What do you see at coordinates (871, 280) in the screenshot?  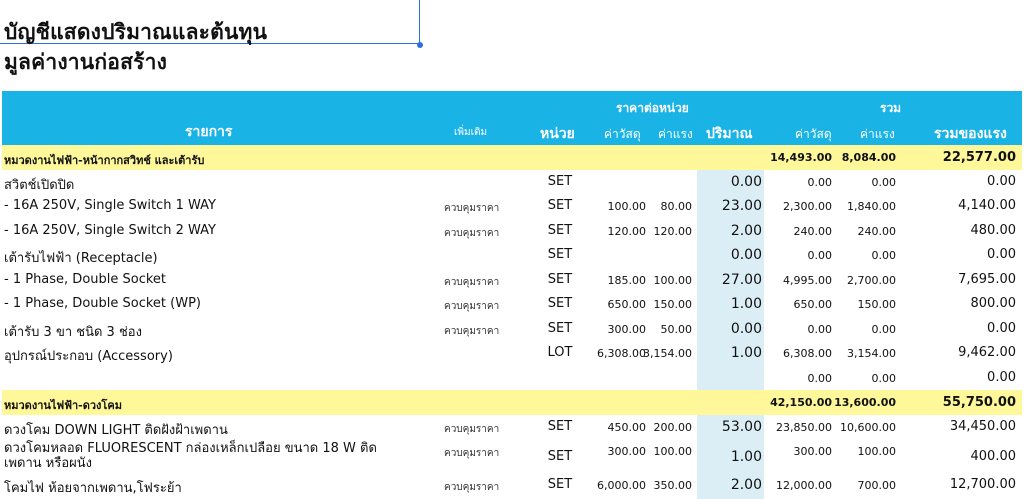 I see `cell-total-labor: 2,700.00` at bounding box center [871, 280].